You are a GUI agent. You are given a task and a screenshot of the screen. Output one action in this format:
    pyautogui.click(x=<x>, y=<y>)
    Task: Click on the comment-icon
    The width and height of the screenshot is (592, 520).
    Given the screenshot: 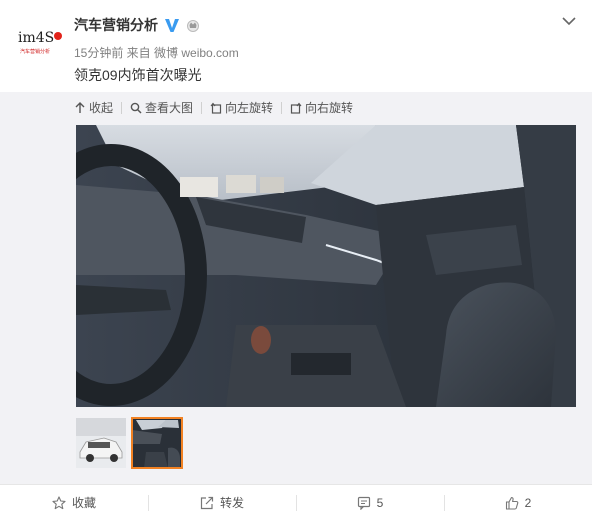 What is the action you would take?
    pyautogui.click(x=363, y=503)
    